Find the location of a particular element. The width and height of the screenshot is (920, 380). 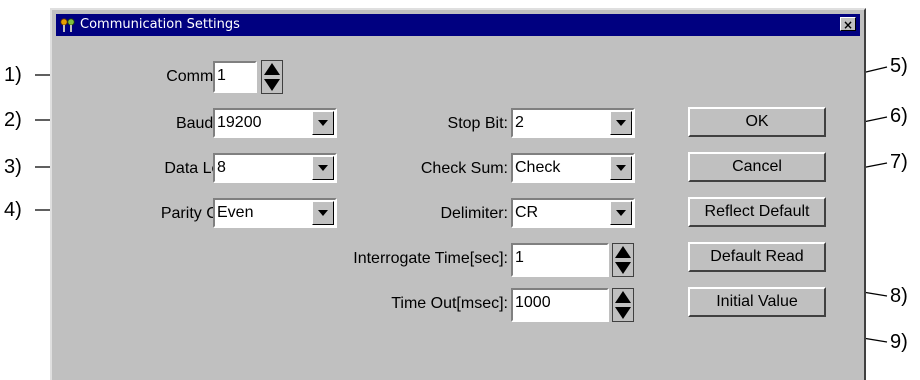

check-sum-select: Check is located at coordinates (573, 168).